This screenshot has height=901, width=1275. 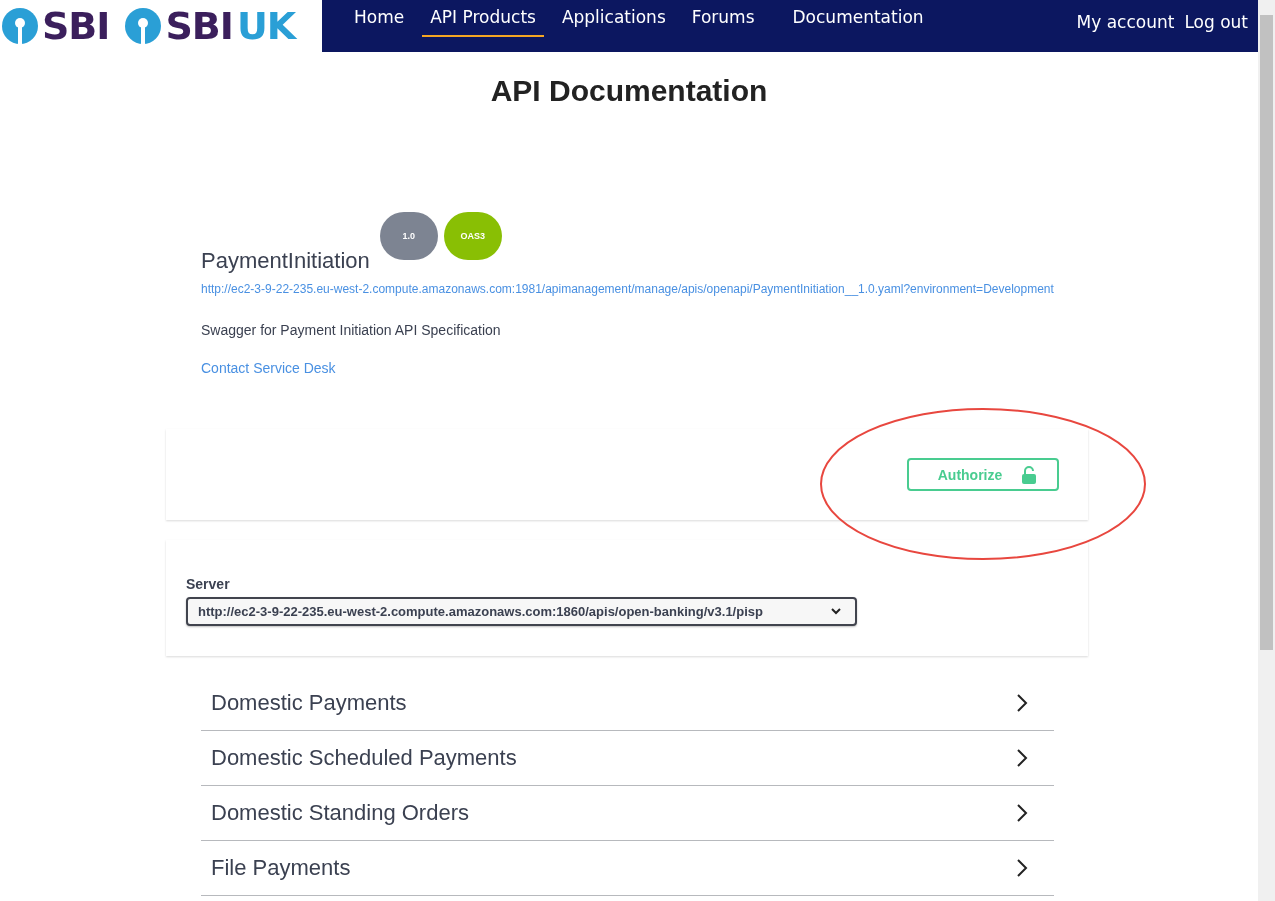 I want to click on logo-text: UK, so click(x=266, y=26).